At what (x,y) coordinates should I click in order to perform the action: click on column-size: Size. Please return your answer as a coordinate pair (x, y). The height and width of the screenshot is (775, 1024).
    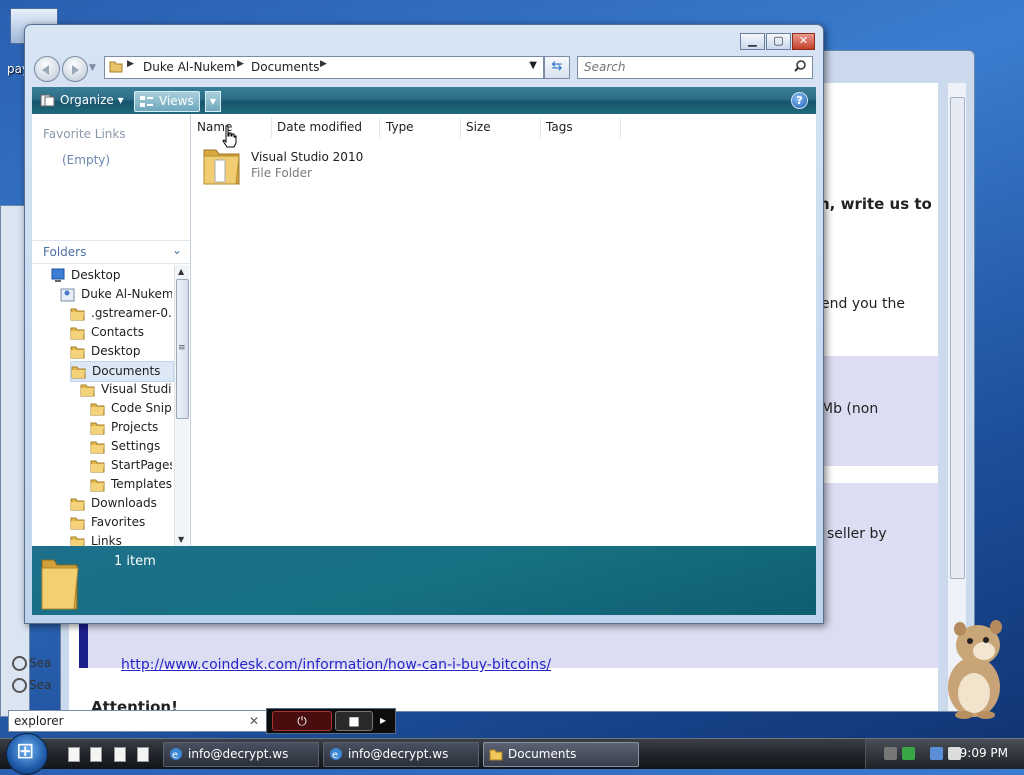
    Looking at the image, I should click on (500, 127).